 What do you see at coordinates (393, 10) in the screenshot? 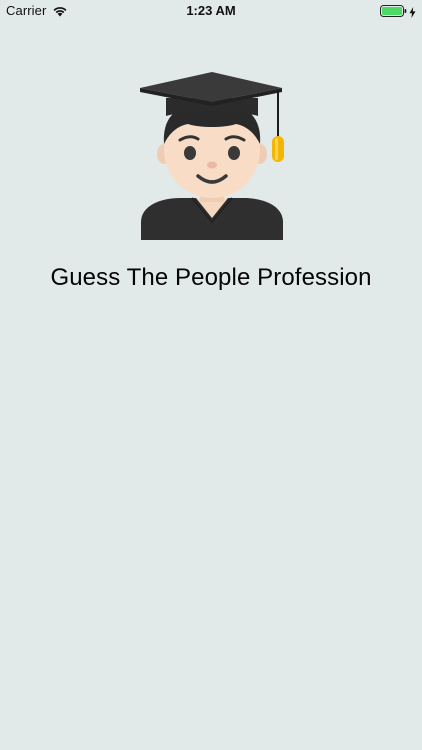
I see `battery-icon` at bounding box center [393, 10].